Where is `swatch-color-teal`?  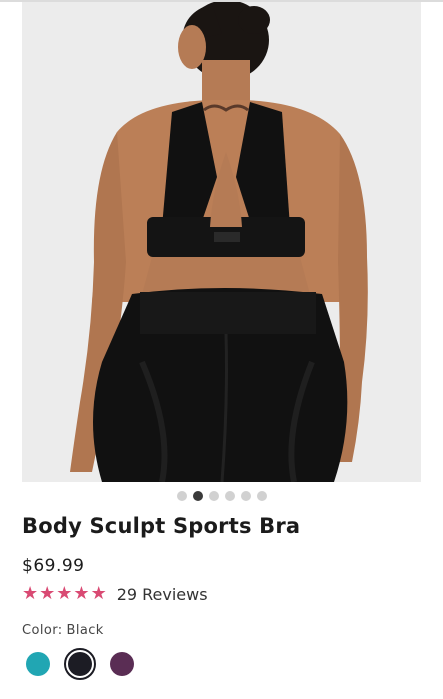
swatch-color-teal is located at coordinates (38, 664).